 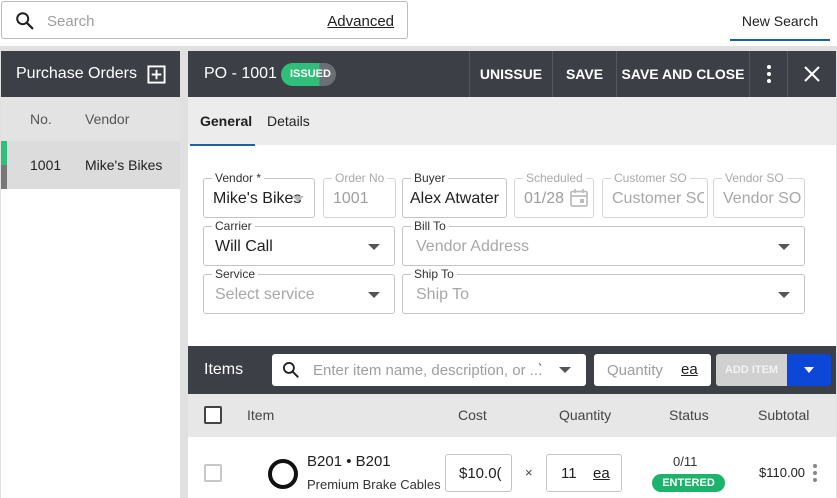 I want to click on column-header-cost: Cost, so click(x=472, y=415).